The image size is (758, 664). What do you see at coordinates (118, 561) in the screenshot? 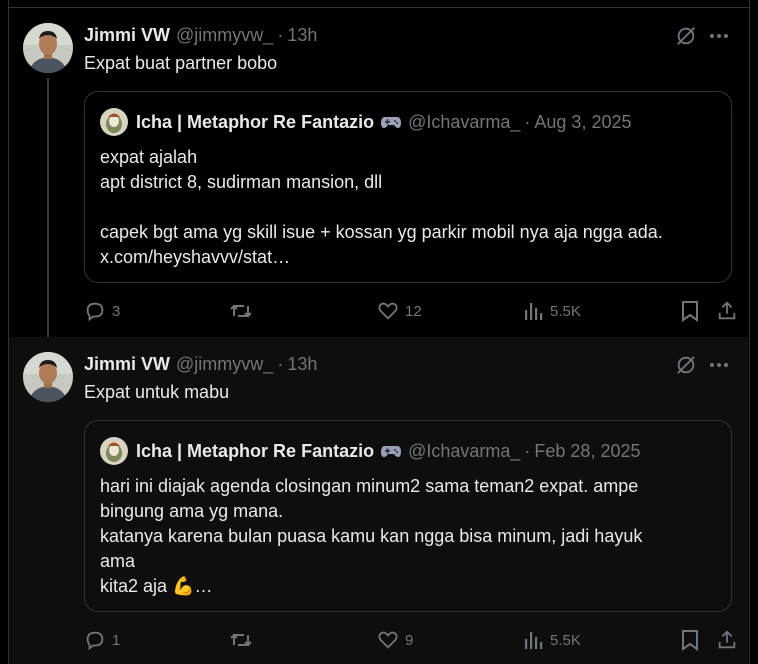
I see `quote-line: ama` at bounding box center [118, 561].